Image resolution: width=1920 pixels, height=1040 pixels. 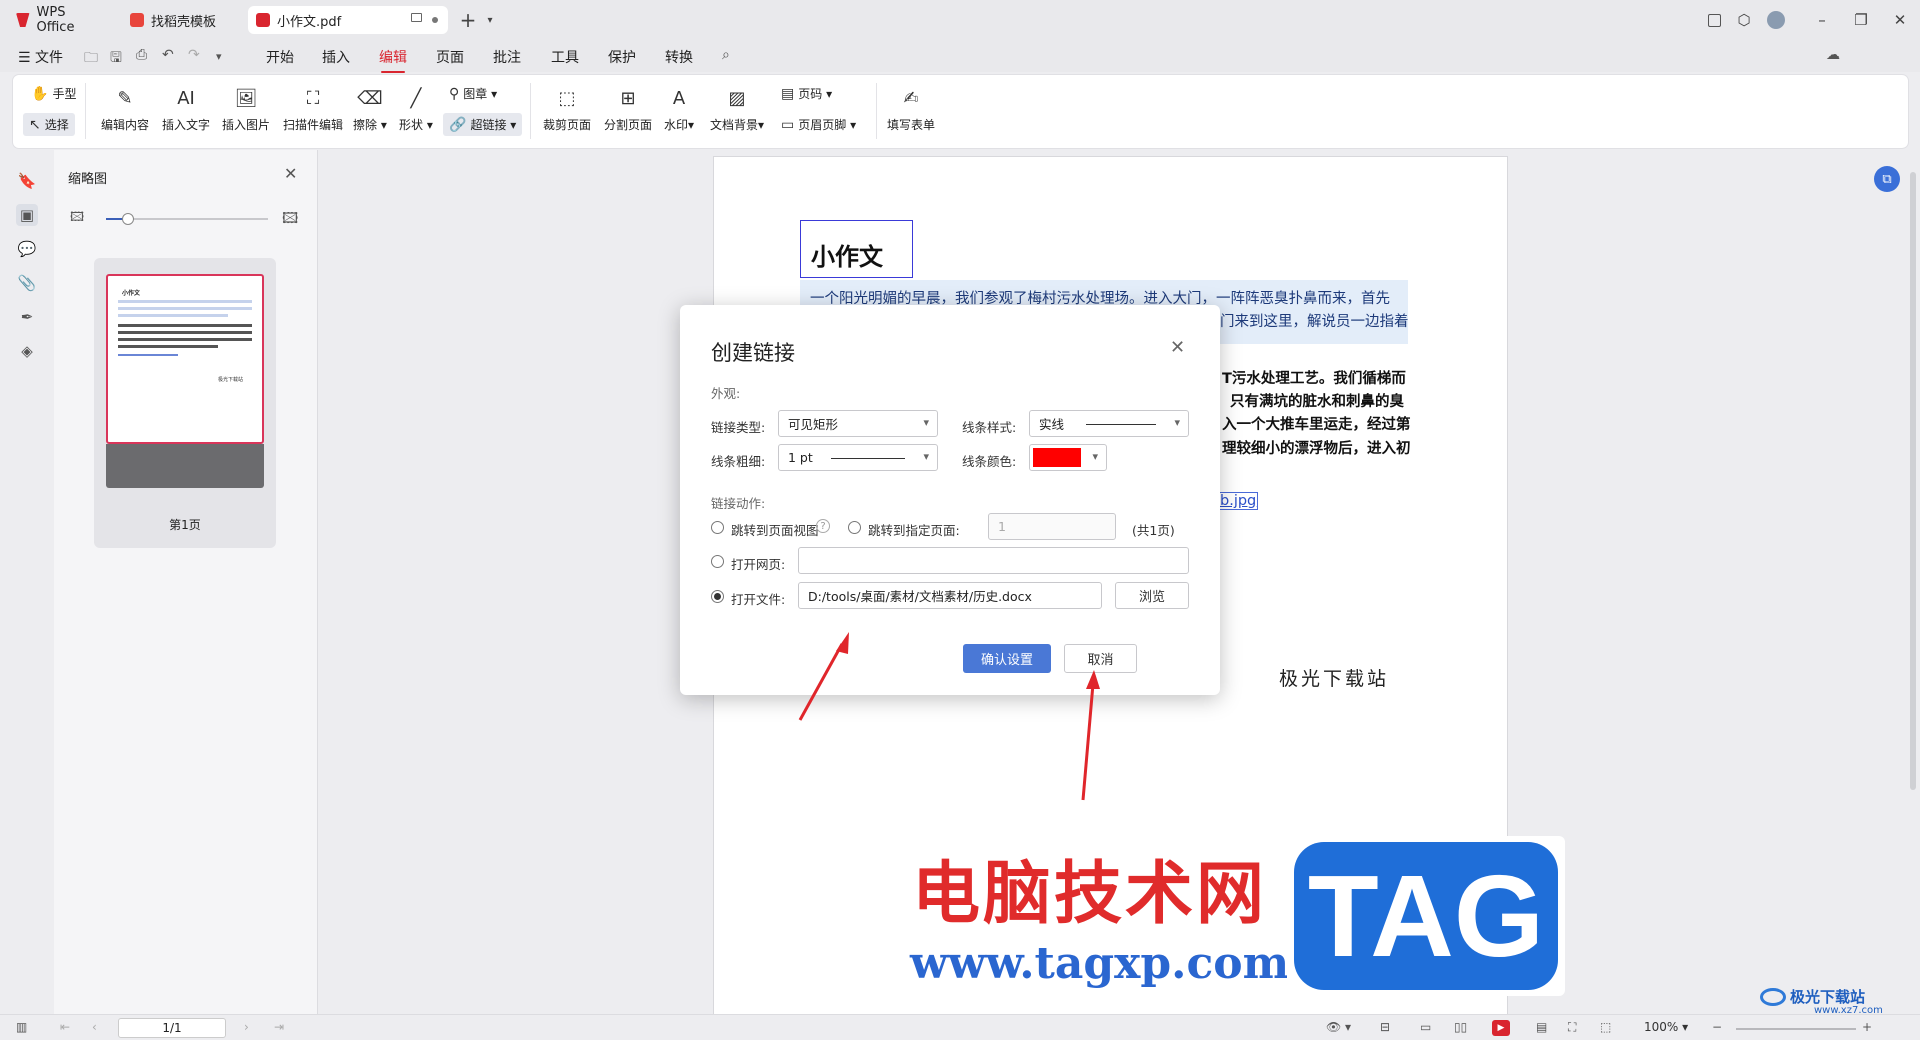 What do you see at coordinates (1714, 20) in the screenshot?
I see `layout-icon` at bounding box center [1714, 20].